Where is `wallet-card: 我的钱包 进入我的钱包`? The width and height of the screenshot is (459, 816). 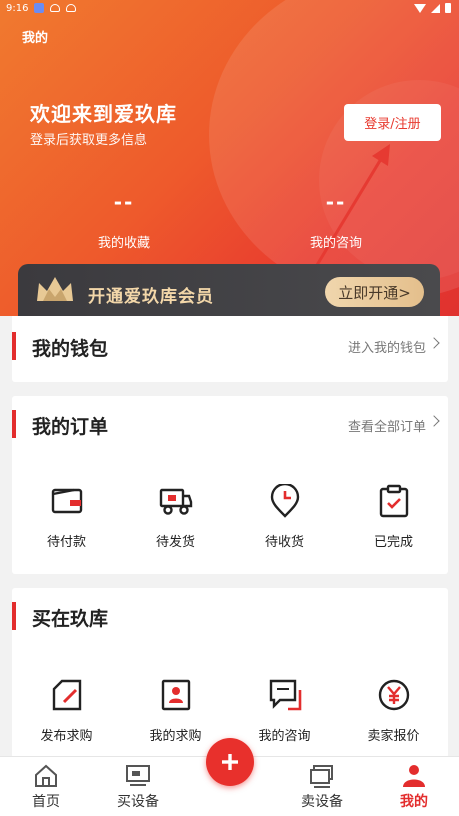 wallet-card: 我的钱包 进入我的钱包 is located at coordinates (230, 349).